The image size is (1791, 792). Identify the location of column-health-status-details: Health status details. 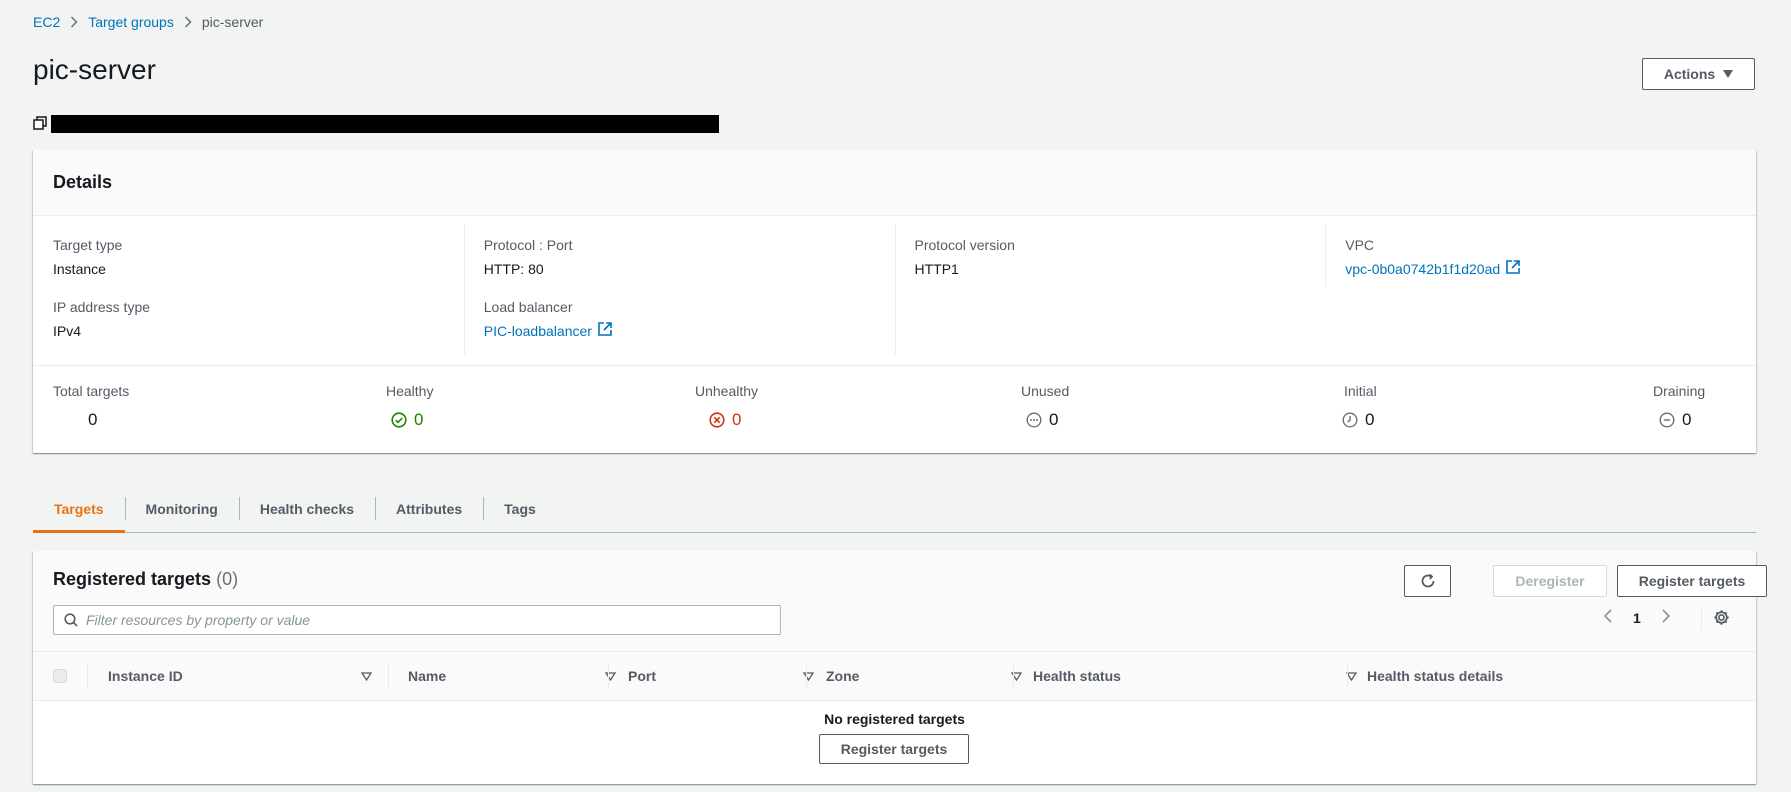
(1517, 676).